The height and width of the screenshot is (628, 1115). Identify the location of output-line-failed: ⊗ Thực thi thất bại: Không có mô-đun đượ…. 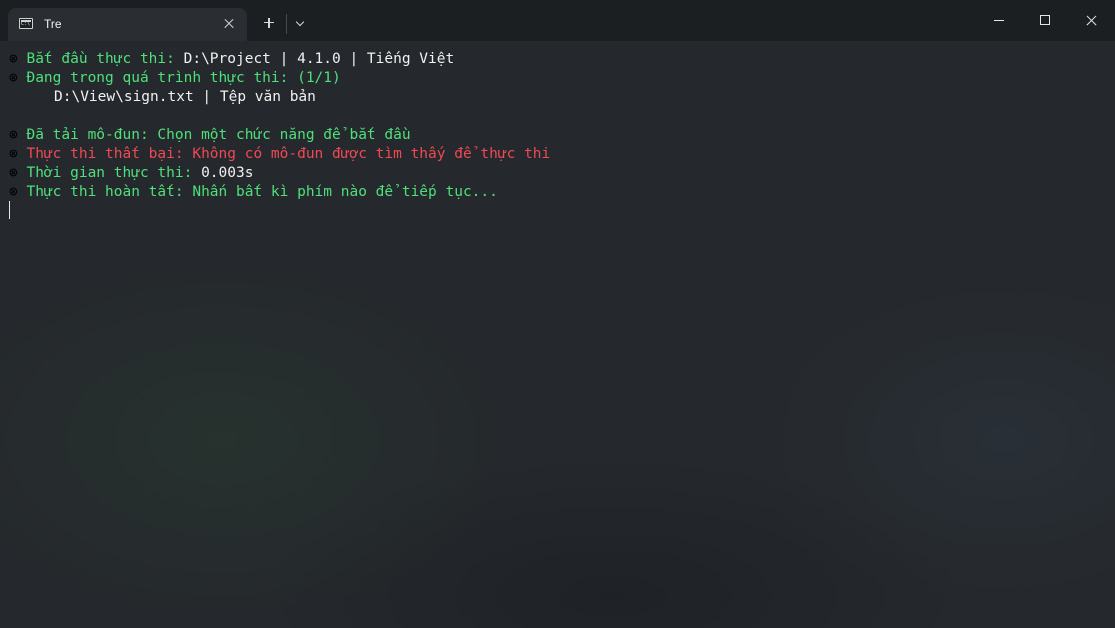
(279, 154).